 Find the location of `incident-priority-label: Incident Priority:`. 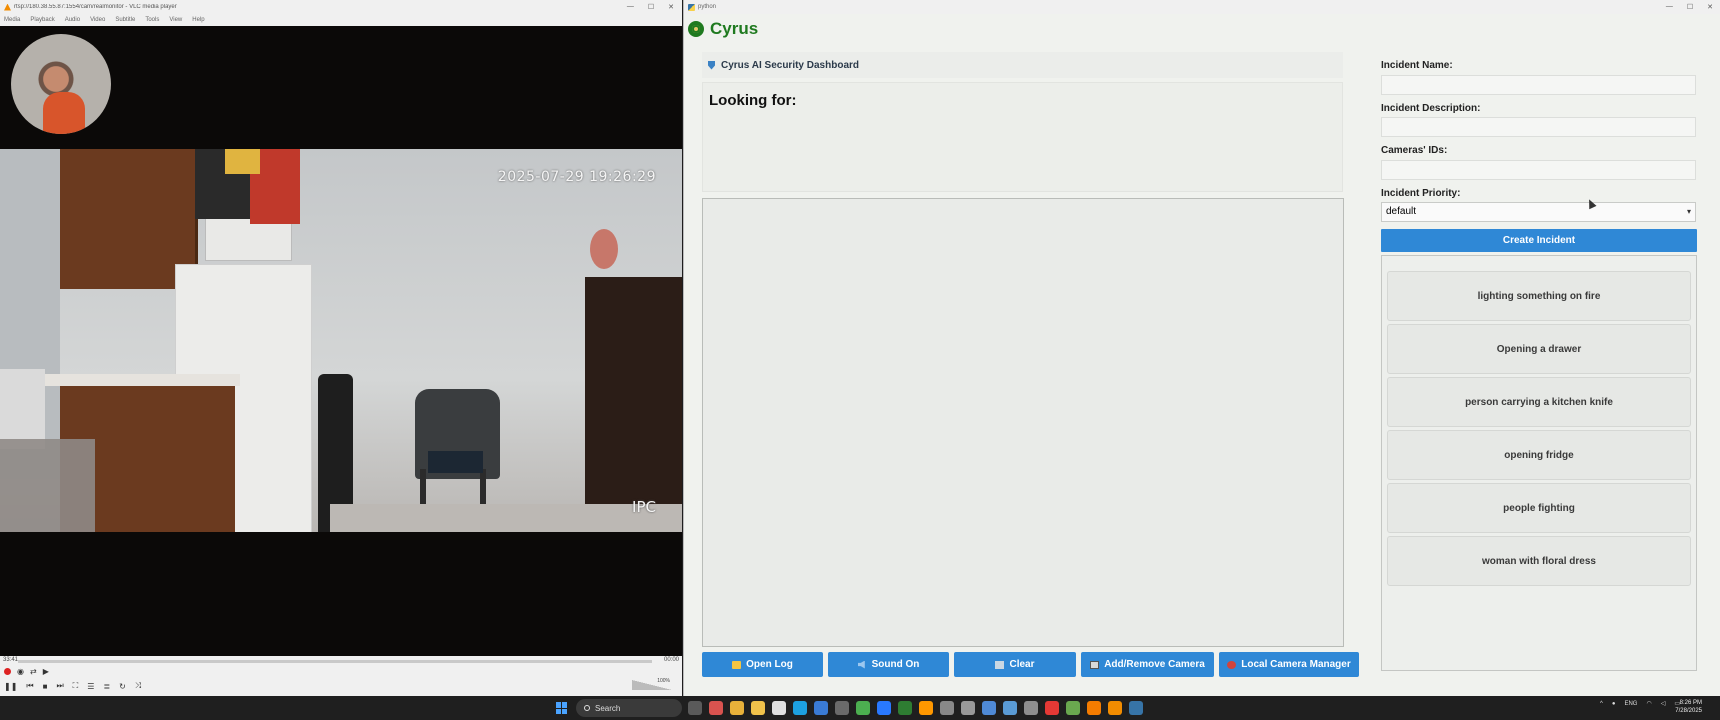

incident-priority-label: Incident Priority: is located at coordinates (1421, 193).